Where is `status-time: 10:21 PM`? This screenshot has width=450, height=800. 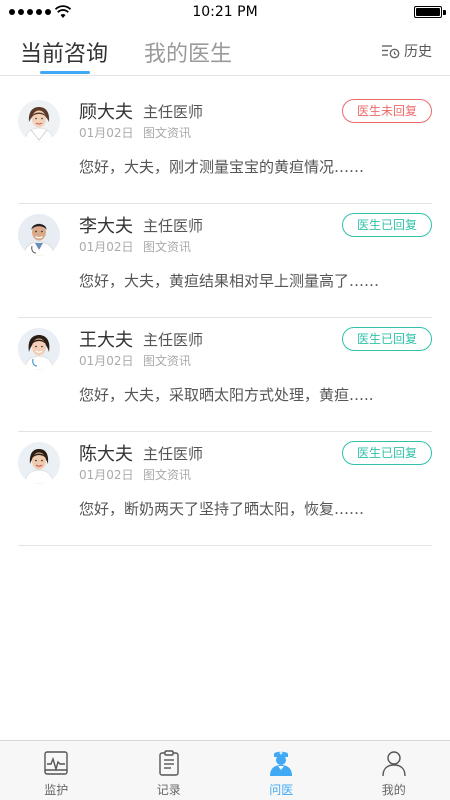
status-time: 10:21 PM is located at coordinates (225, 12).